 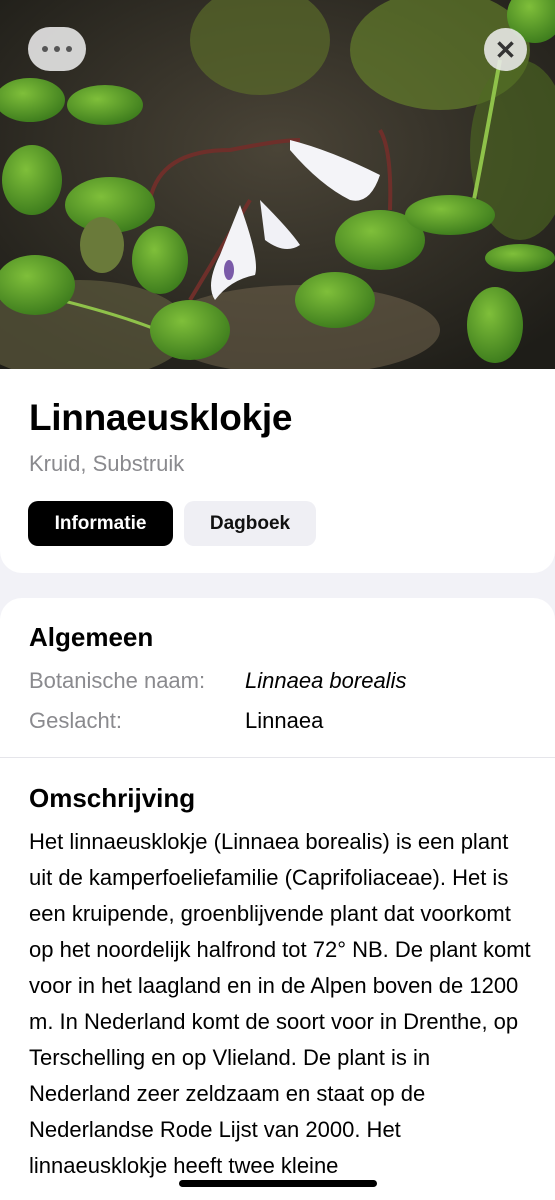 I want to click on tab-dagboek: Dagboek, so click(x=250, y=523).